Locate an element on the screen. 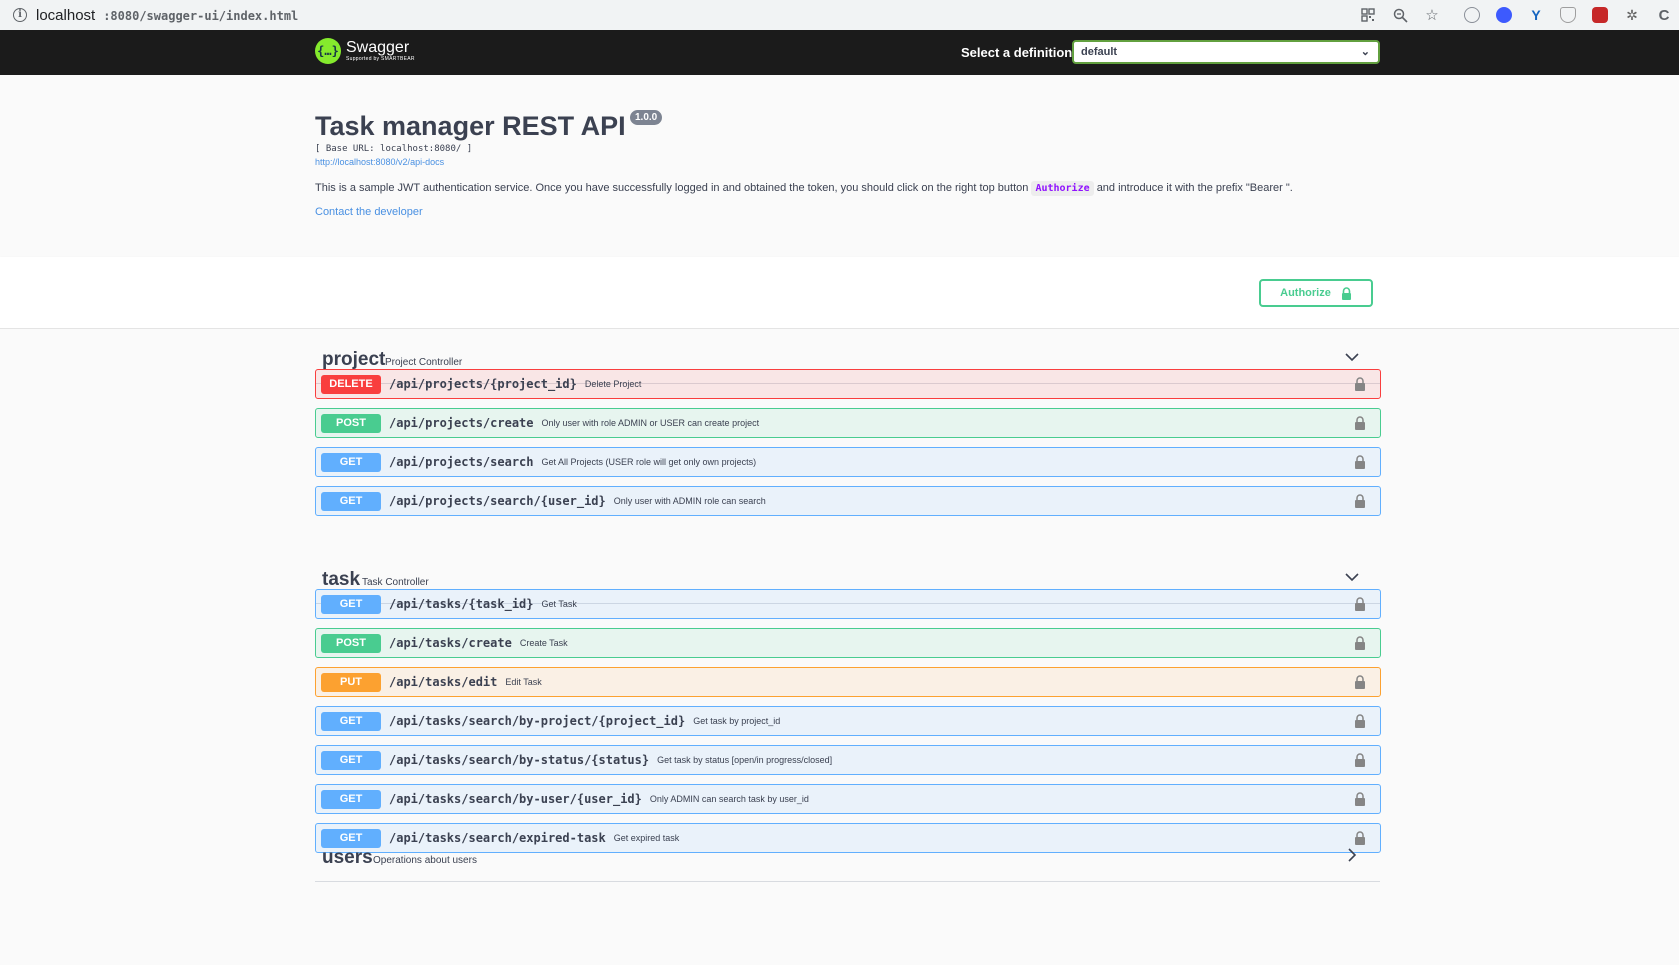  chevron-right-icon is located at coordinates (1352, 855).